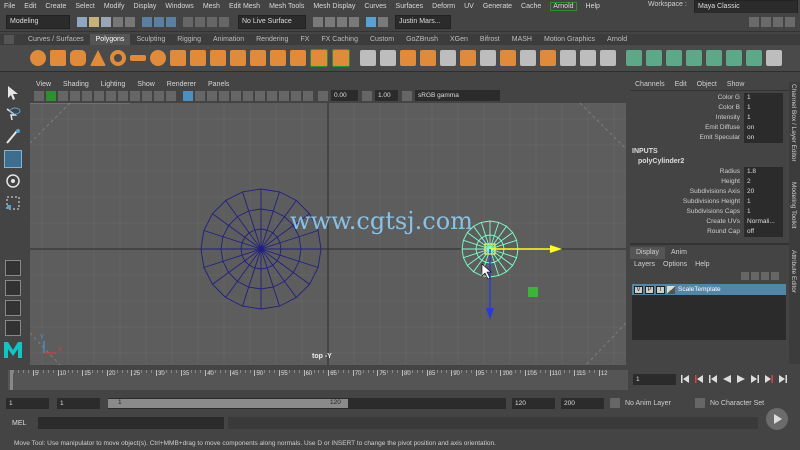  I want to click on layer-template-toggle: T, so click(660, 289).